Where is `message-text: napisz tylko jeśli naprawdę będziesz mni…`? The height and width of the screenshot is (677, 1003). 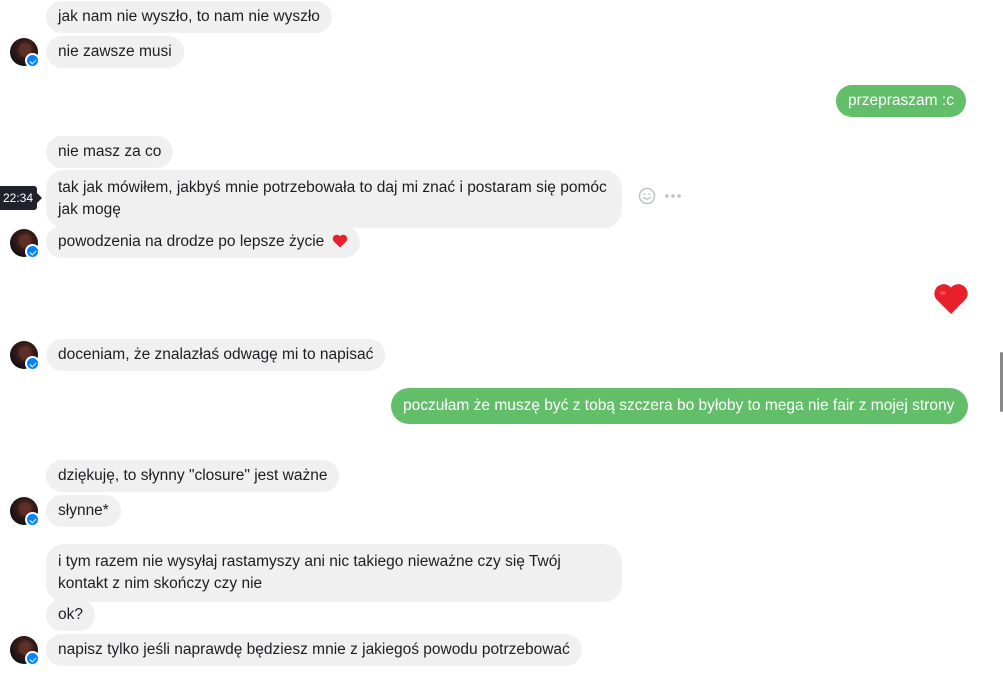 message-text: napisz tylko jeśli naprawdę będziesz mni… is located at coordinates (314, 649).